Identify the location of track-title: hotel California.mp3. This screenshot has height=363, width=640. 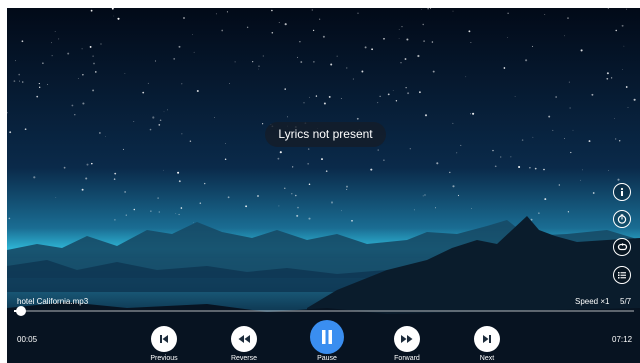
(53, 301).